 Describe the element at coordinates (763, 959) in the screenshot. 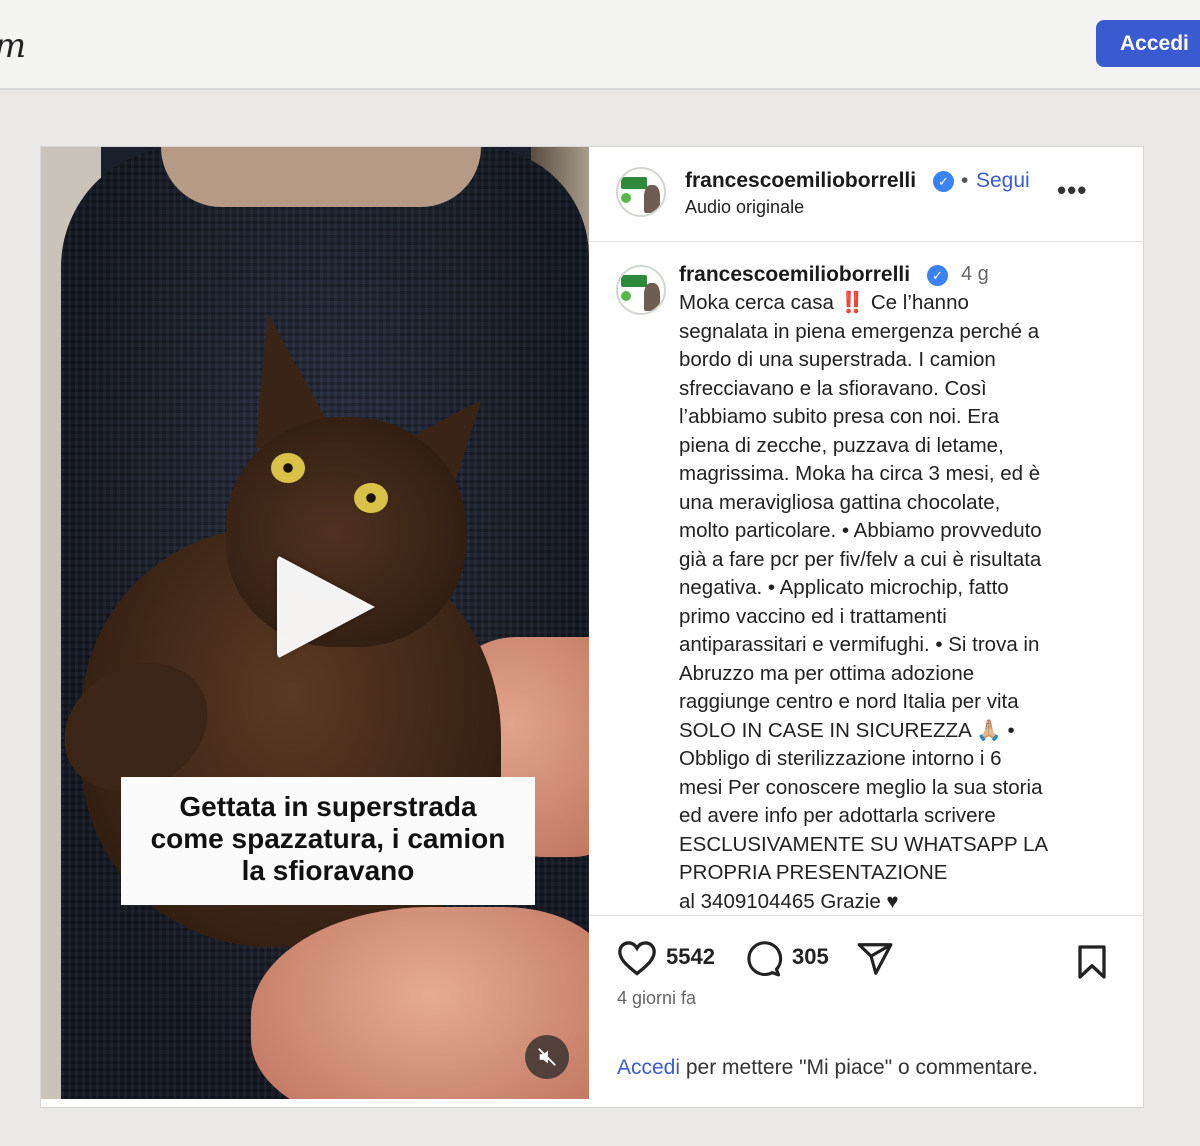

I see `comment-icon` at that location.